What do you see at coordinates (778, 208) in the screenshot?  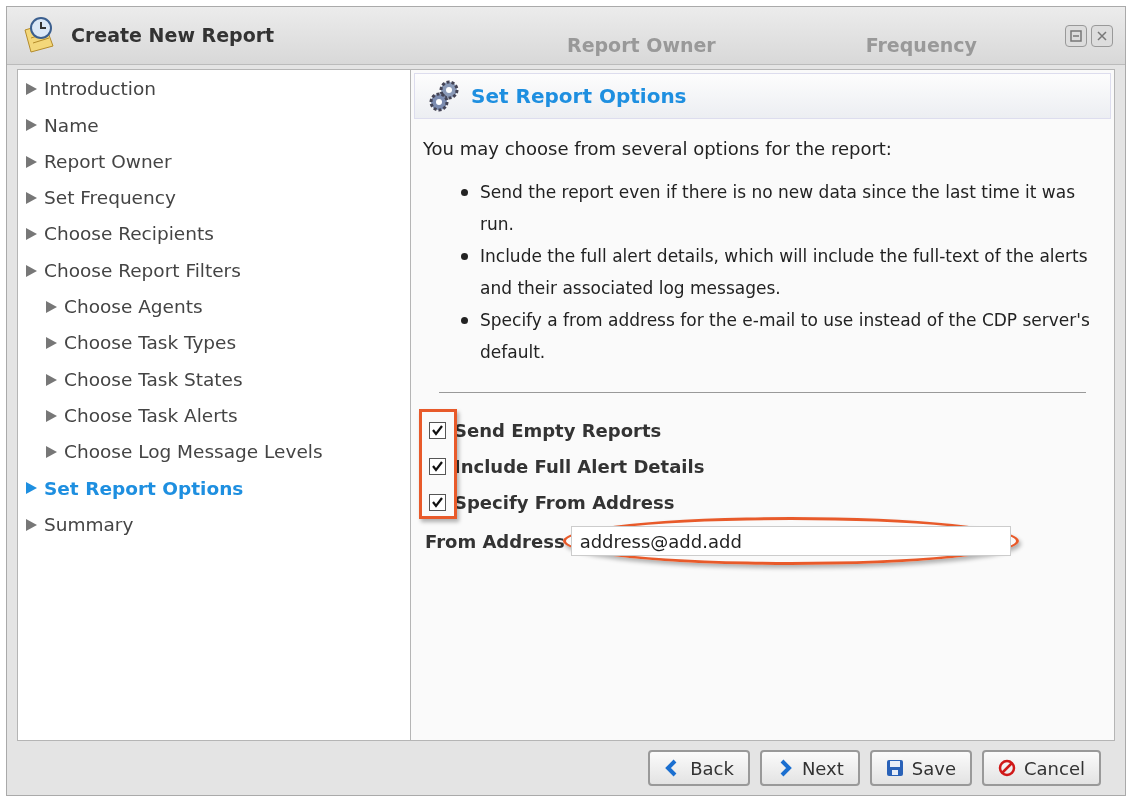 I see `bullet-text: Send the report even if there is no new data since the last time it was run.` at bounding box center [778, 208].